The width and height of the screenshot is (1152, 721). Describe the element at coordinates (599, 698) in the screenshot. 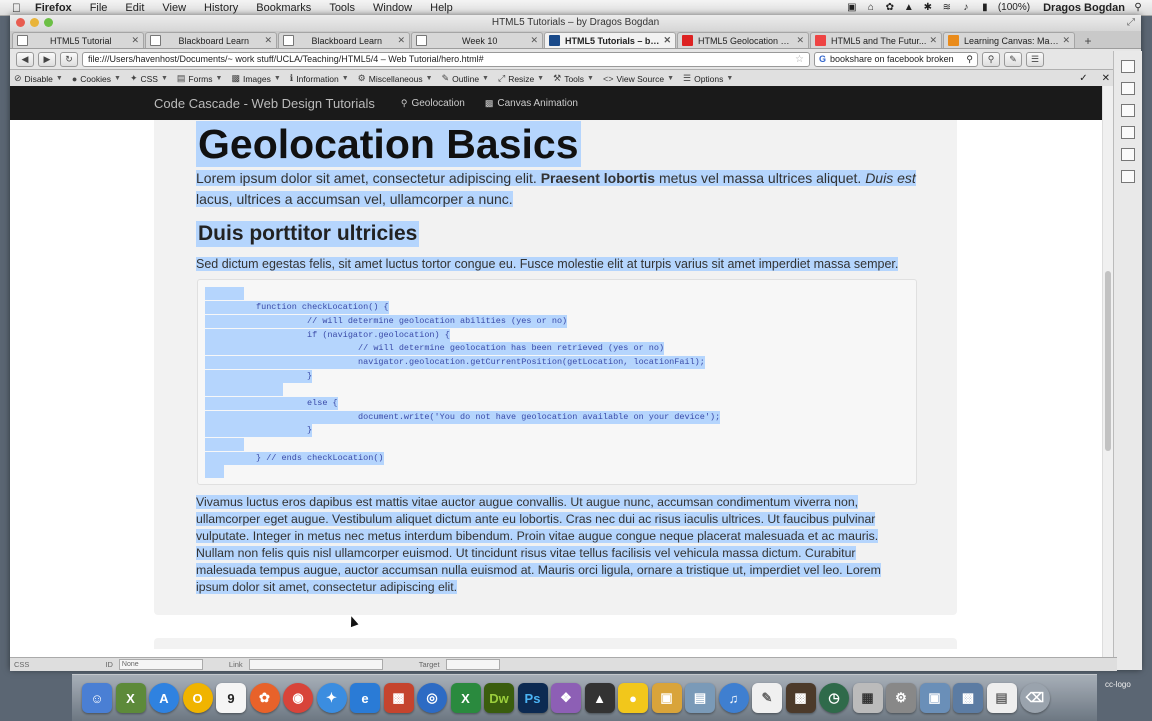

I see `black-icon: ▲` at that location.